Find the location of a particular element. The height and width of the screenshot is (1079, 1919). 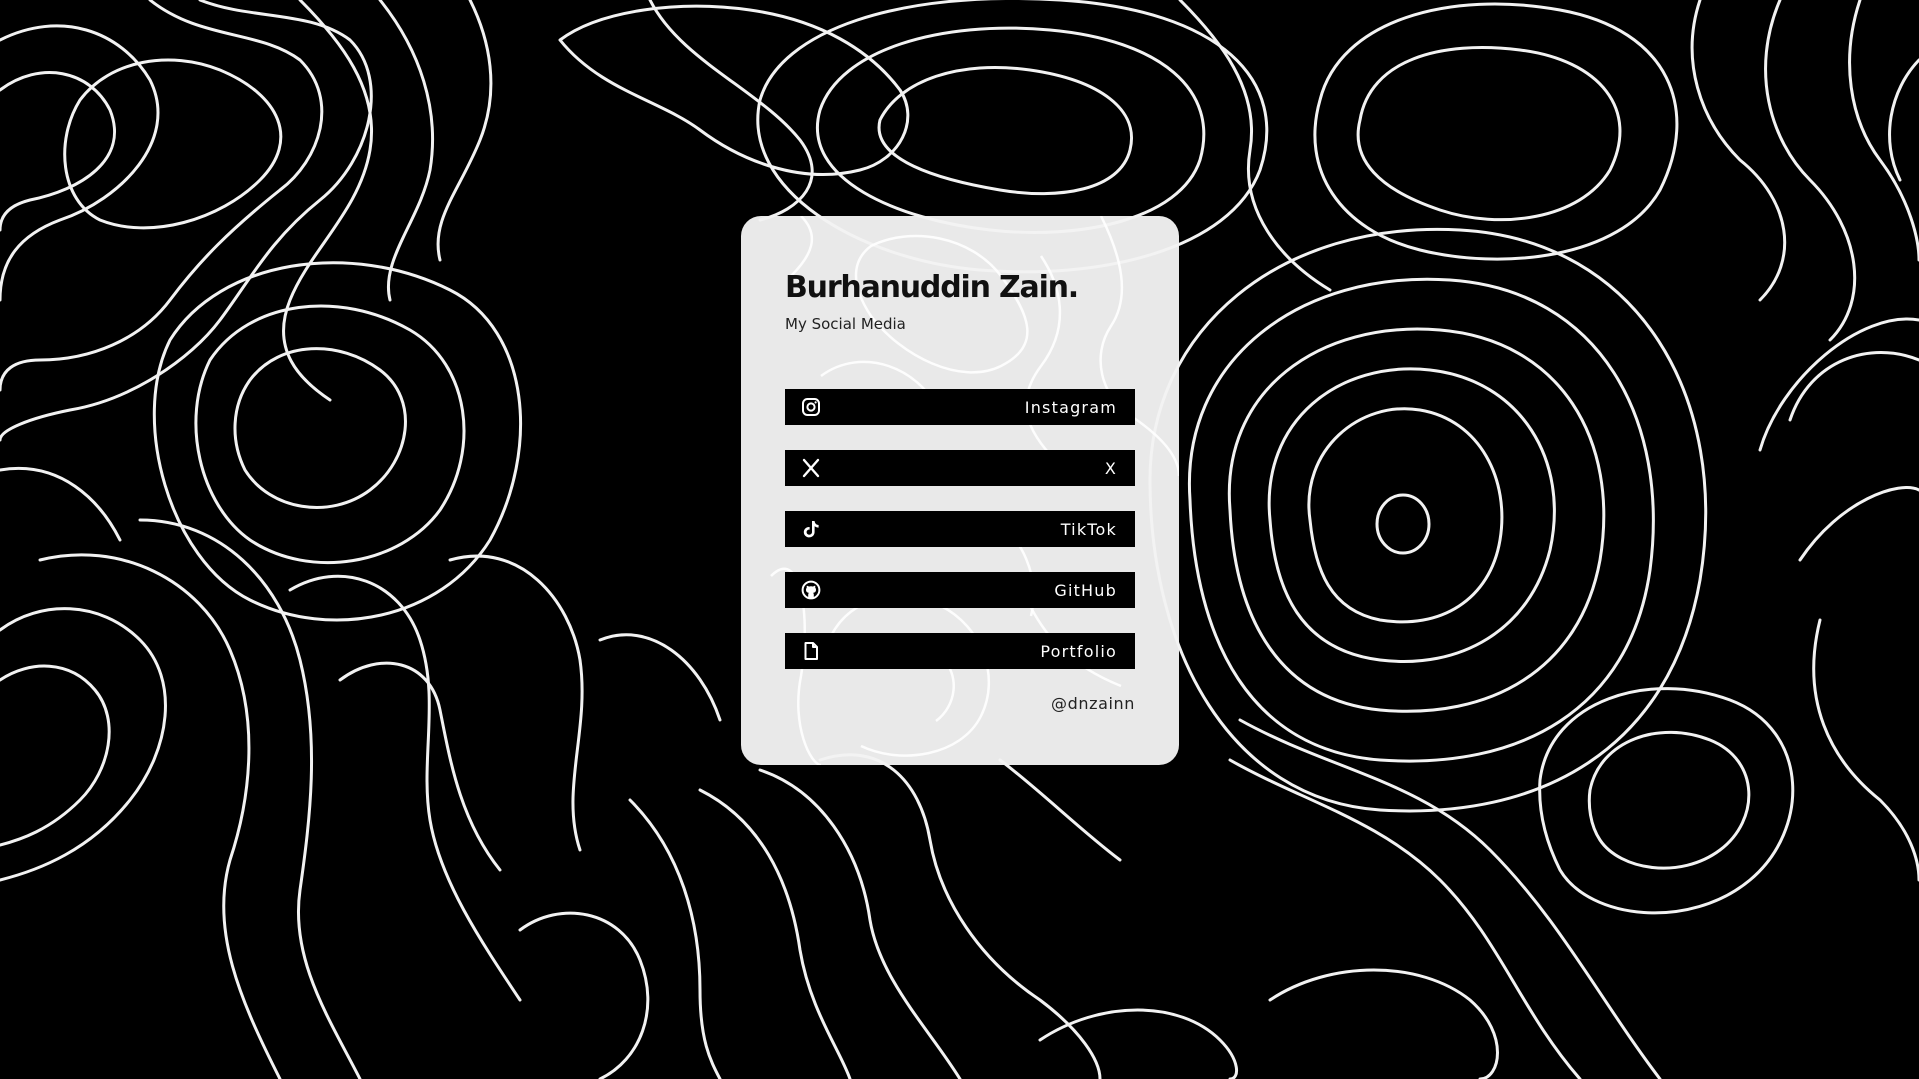

profile-handle: @dnzainn is located at coordinates (1092, 703).